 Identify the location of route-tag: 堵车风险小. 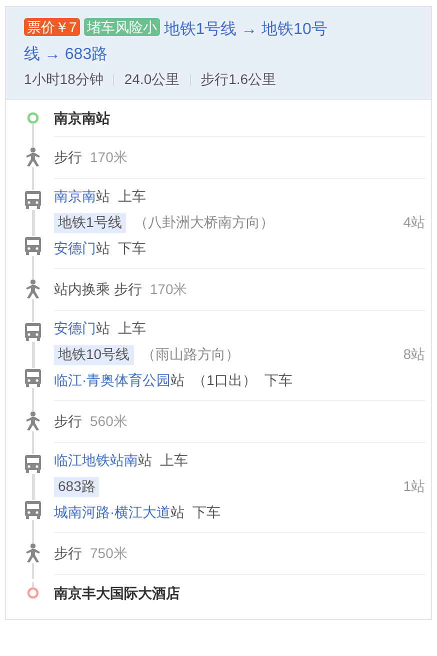
(122, 27).